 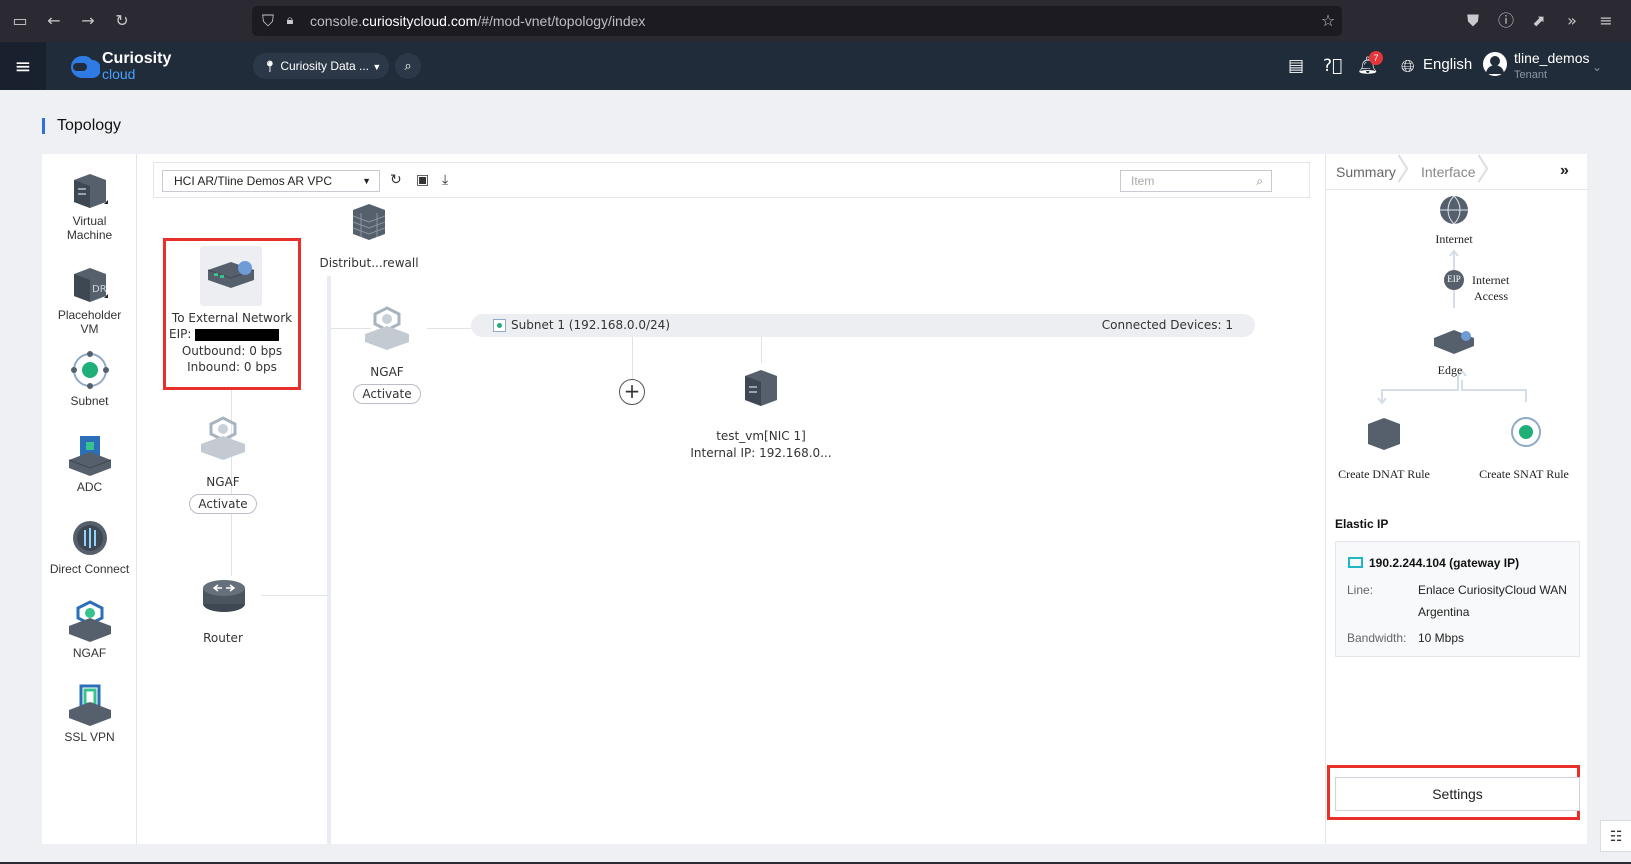 What do you see at coordinates (81, 126) in the screenshot?
I see `page-title: Topology` at bounding box center [81, 126].